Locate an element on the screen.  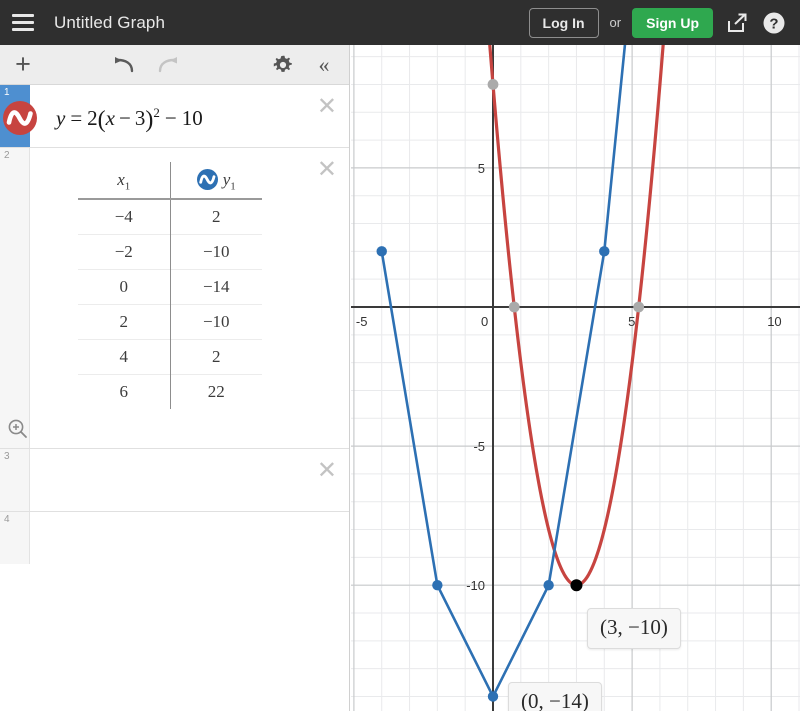
sign-up-button: Sign Up is located at coordinates (672, 22).